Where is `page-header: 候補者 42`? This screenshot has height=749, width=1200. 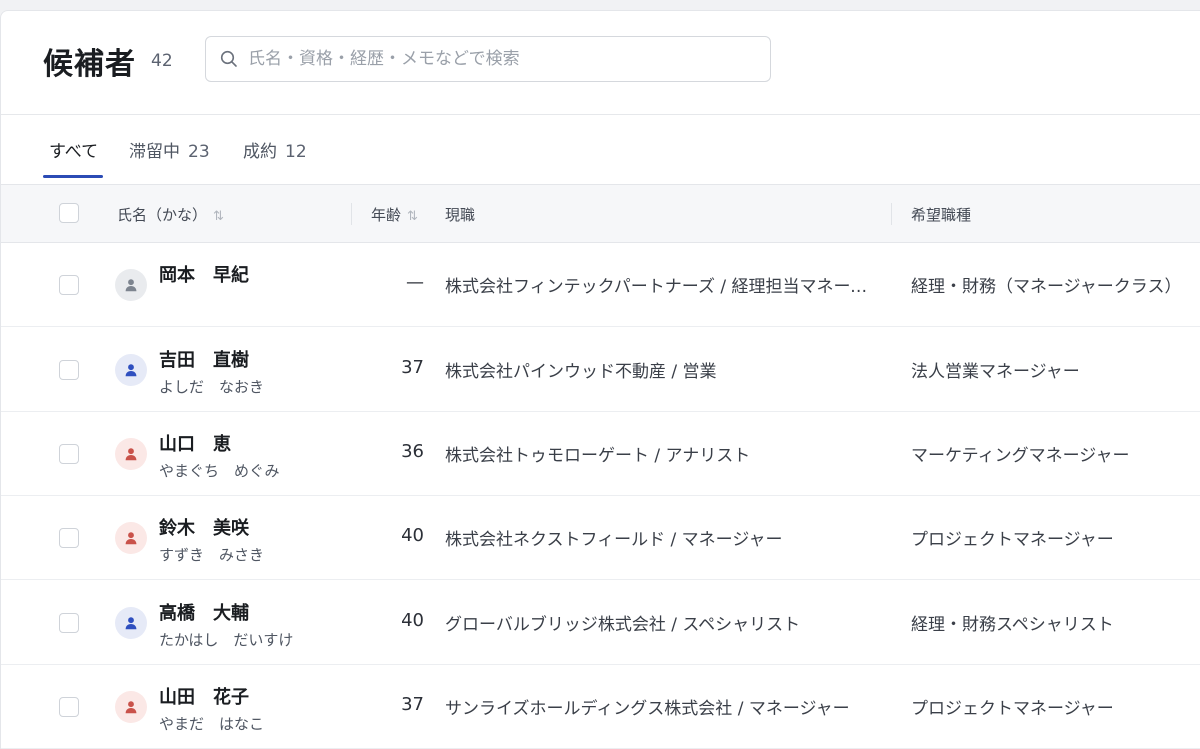 page-header: 候補者 42 is located at coordinates (600, 63).